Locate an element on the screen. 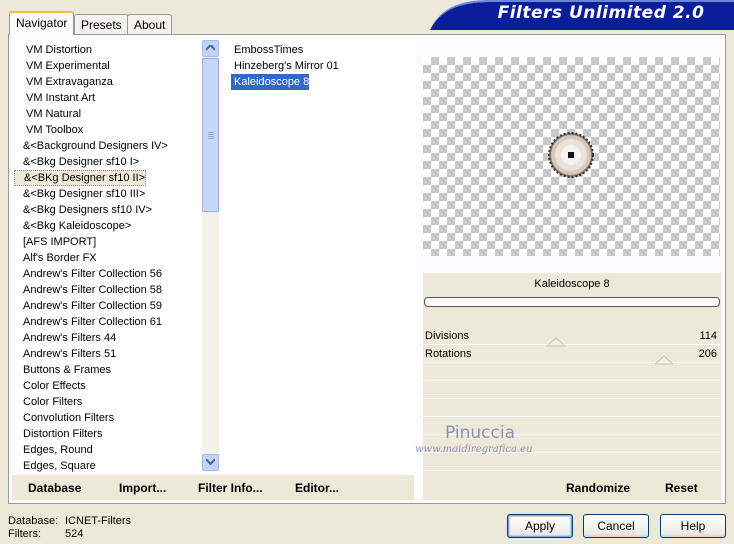  category-item: Edges, Round is located at coordinates (53, 450).